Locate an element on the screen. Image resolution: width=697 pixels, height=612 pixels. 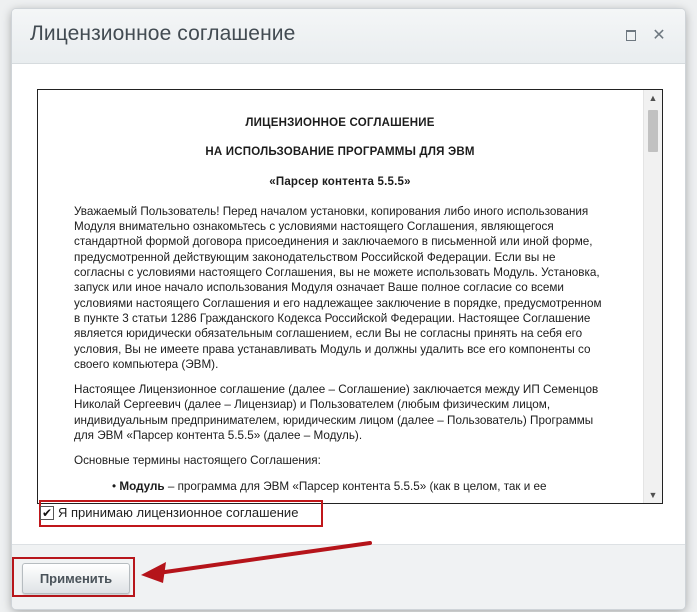
maximize-icon is located at coordinates (631, 35).